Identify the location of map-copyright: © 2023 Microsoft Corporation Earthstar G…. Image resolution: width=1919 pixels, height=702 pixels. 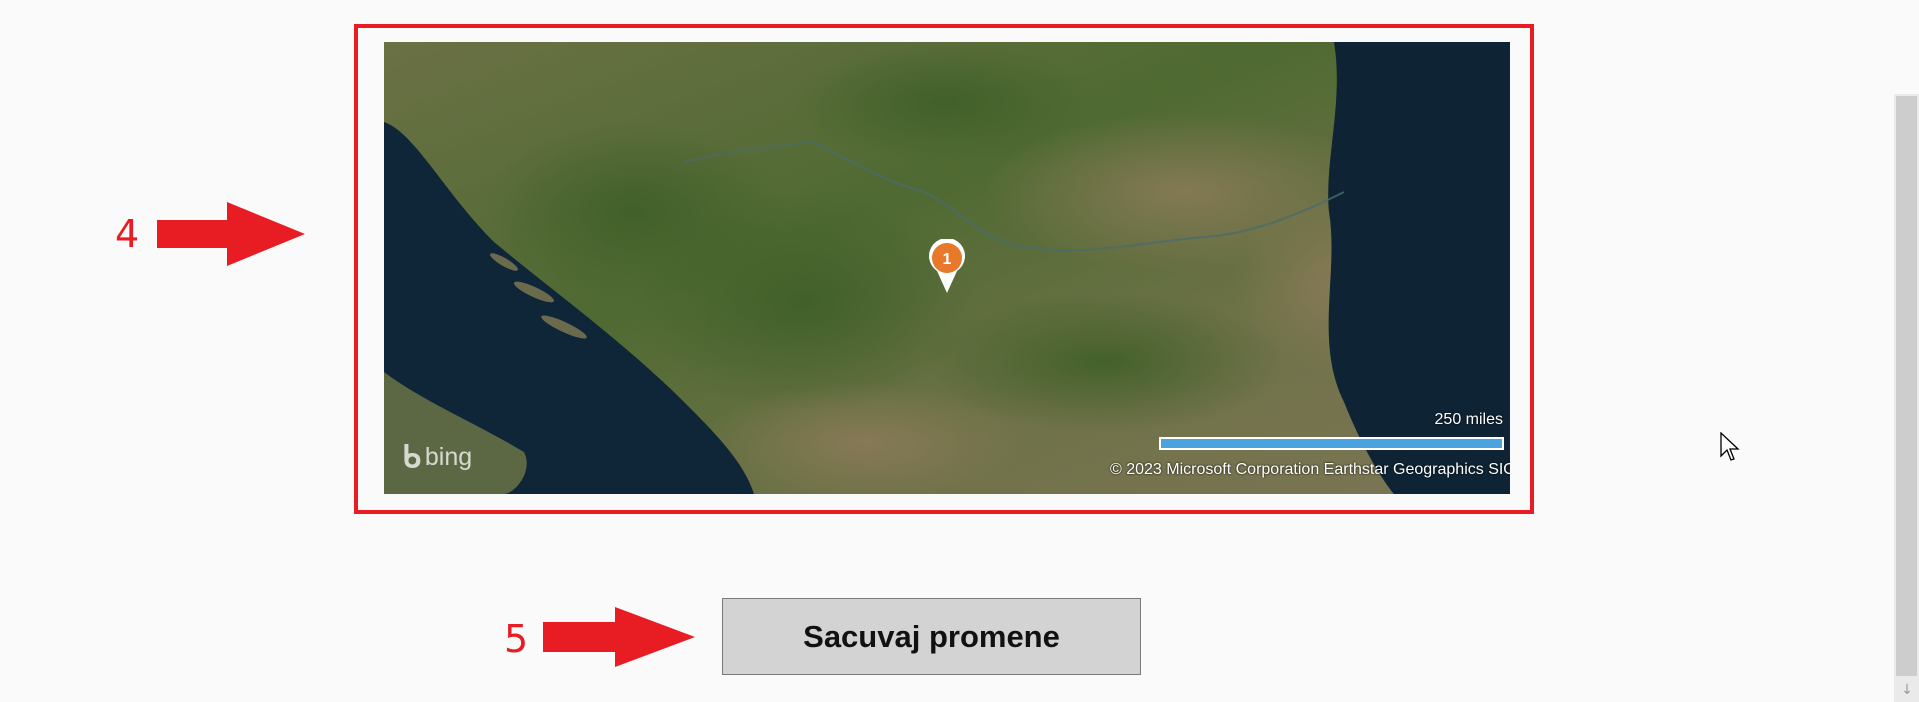
(1310, 469).